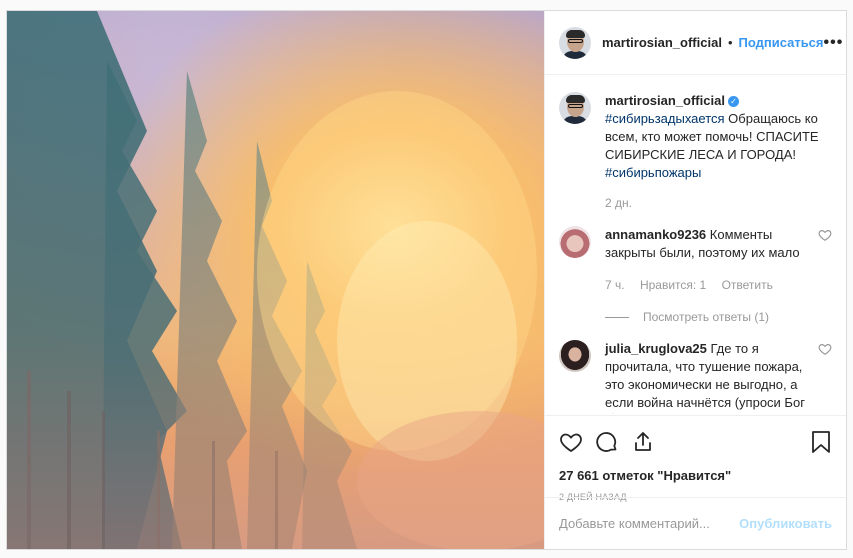 This screenshot has width=853, height=558. What do you see at coordinates (695, 475) in the screenshot?
I see `likes-count: 27 661 отметок "Нравится"` at bounding box center [695, 475].